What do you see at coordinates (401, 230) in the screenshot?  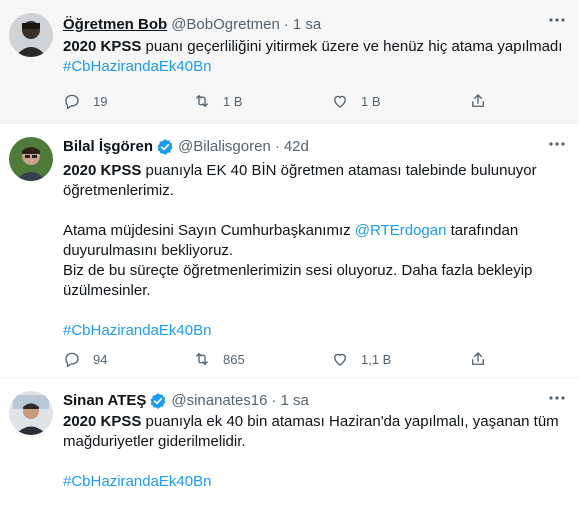 I see `mention-link: @RTErdogan` at bounding box center [401, 230].